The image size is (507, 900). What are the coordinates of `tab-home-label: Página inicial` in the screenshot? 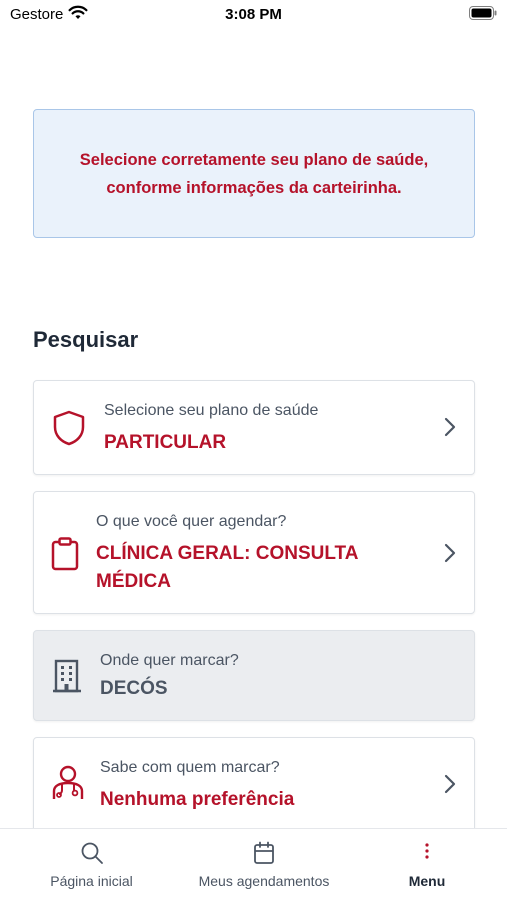 It's located at (91, 881).